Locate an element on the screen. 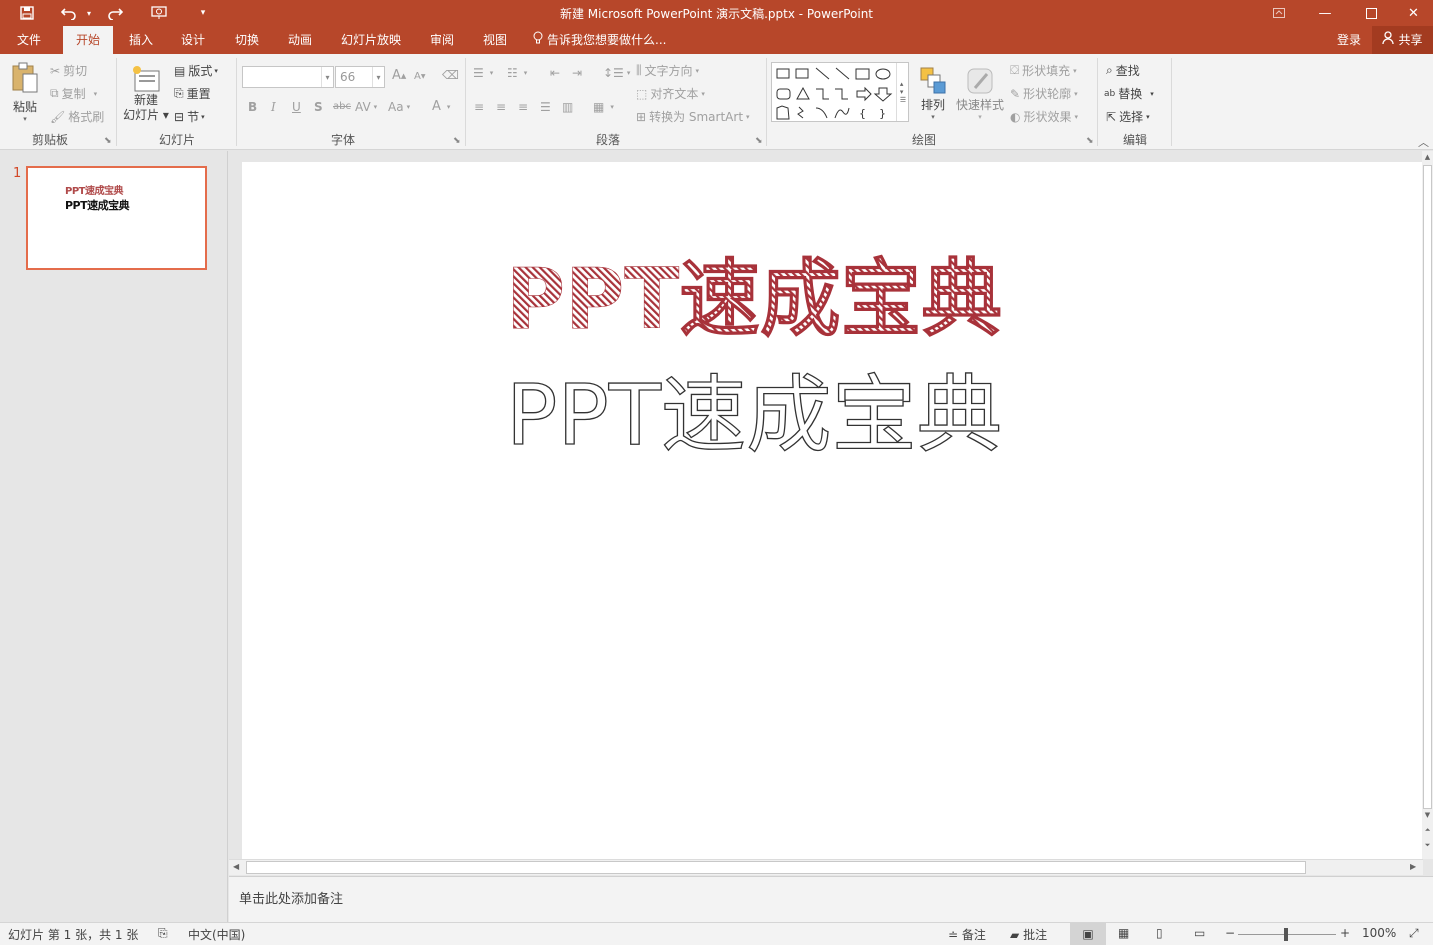 The height and width of the screenshot is (945, 1433). close-icon: ✕ is located at coordinates (1413, 13).